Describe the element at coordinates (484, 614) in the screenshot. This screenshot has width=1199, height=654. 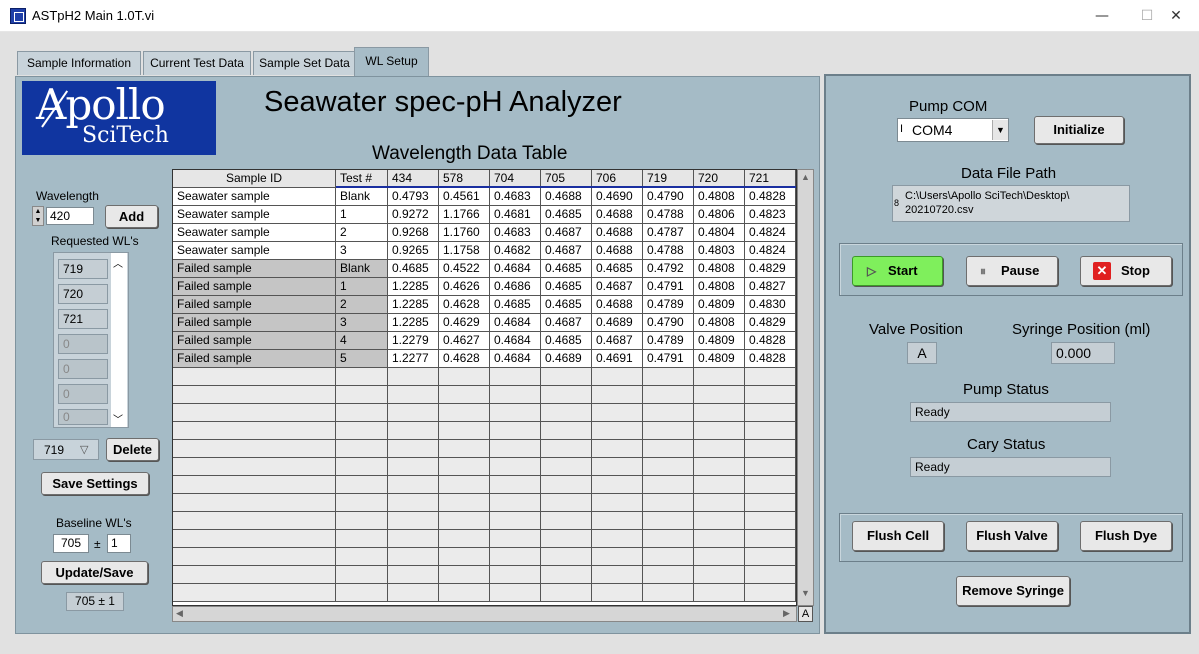
I see `table-horizontal-scrollbar: ◀ ▶` at that location.